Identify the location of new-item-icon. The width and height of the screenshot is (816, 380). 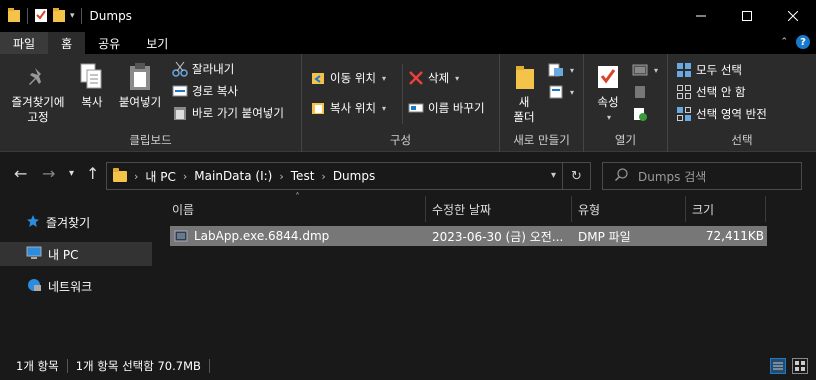
(556, 70).